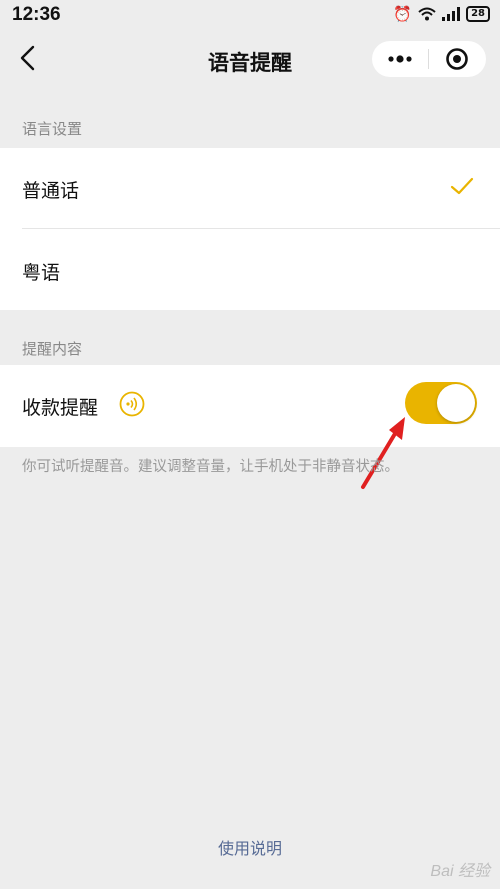  I want to click on status-bar: 12:36 ⏰ 28, so click(250, 15).